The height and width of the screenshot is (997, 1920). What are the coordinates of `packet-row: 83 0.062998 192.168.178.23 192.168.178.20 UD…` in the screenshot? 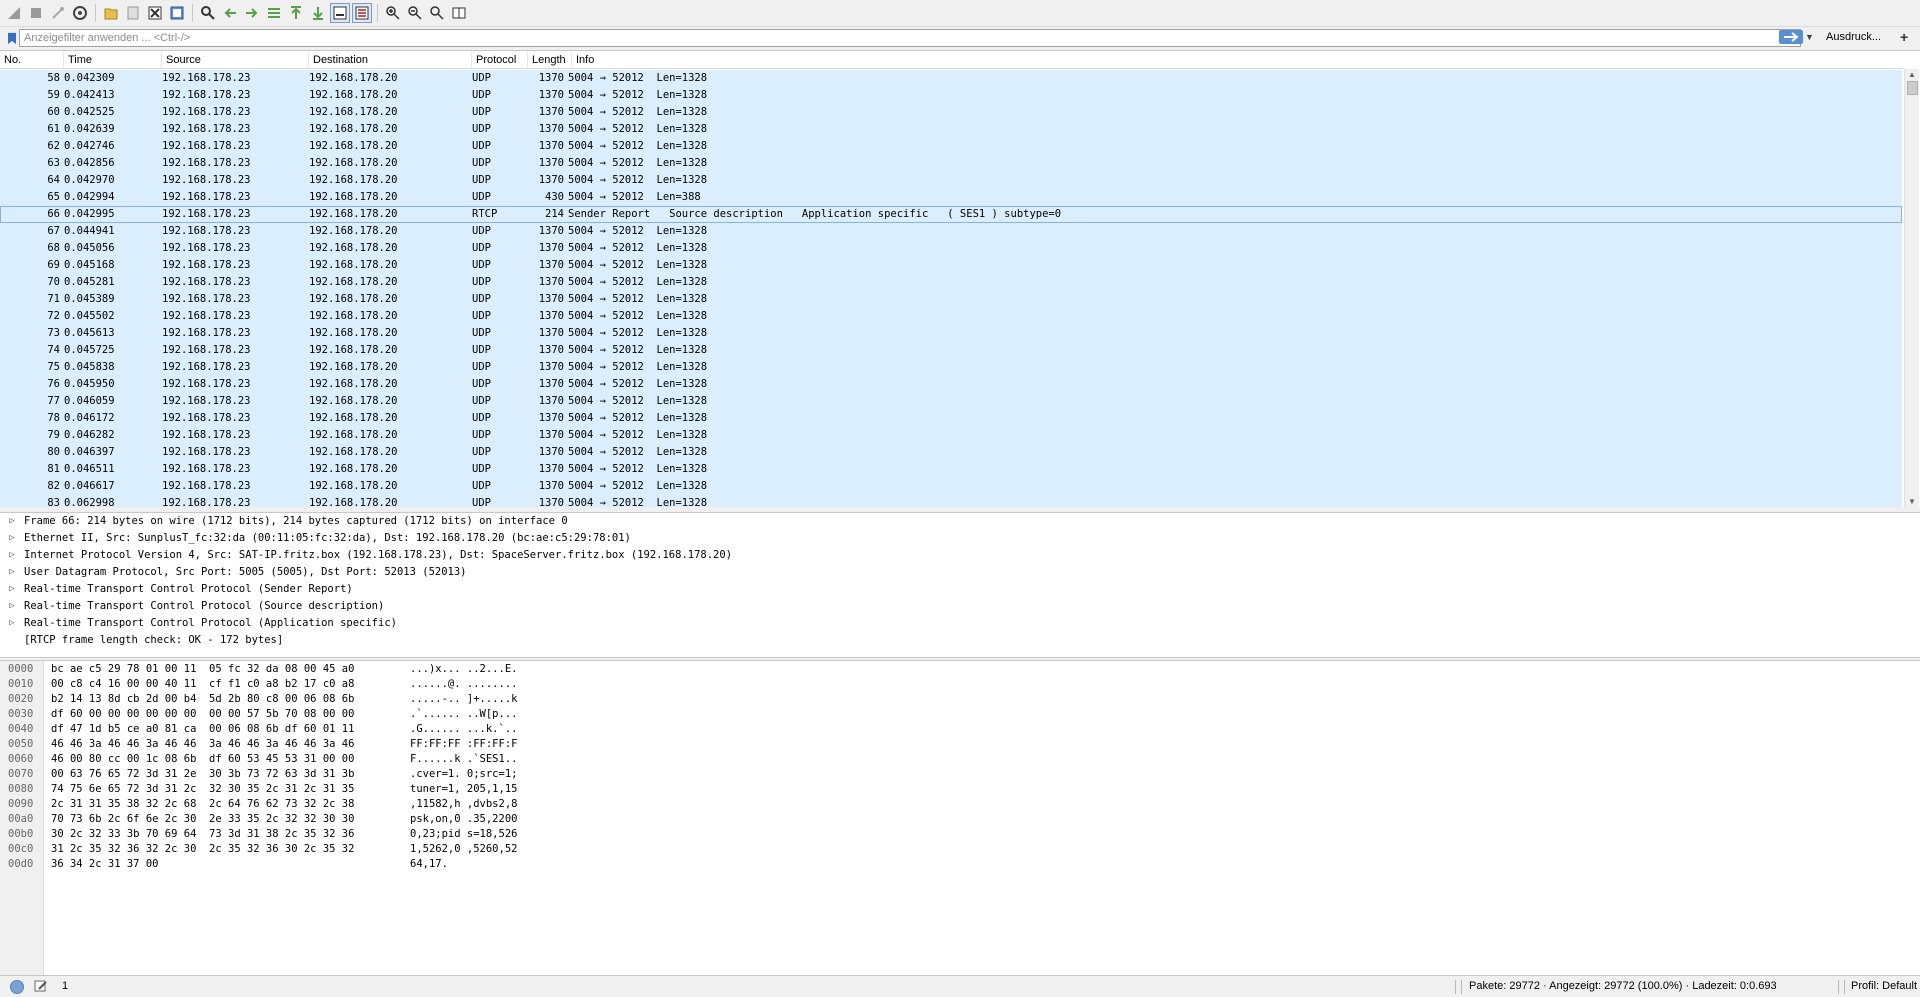 It's located at (951, 501).